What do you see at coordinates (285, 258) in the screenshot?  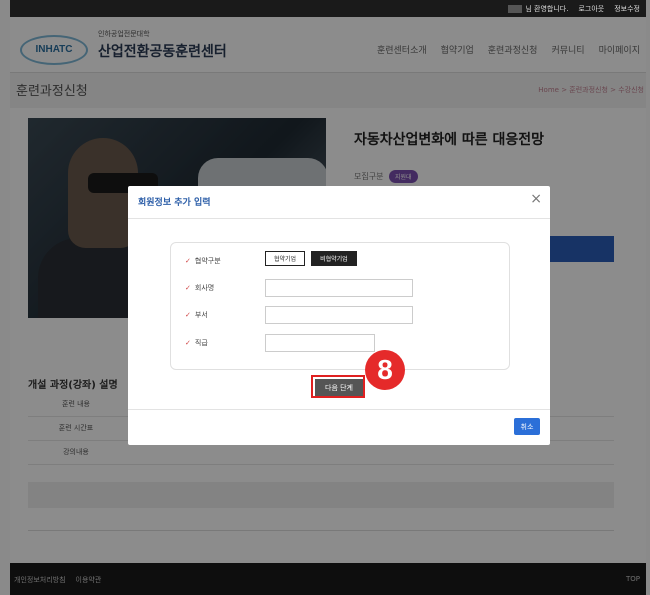 I see `option-partner-company: 협약기업` at bounding box center [285, 258].